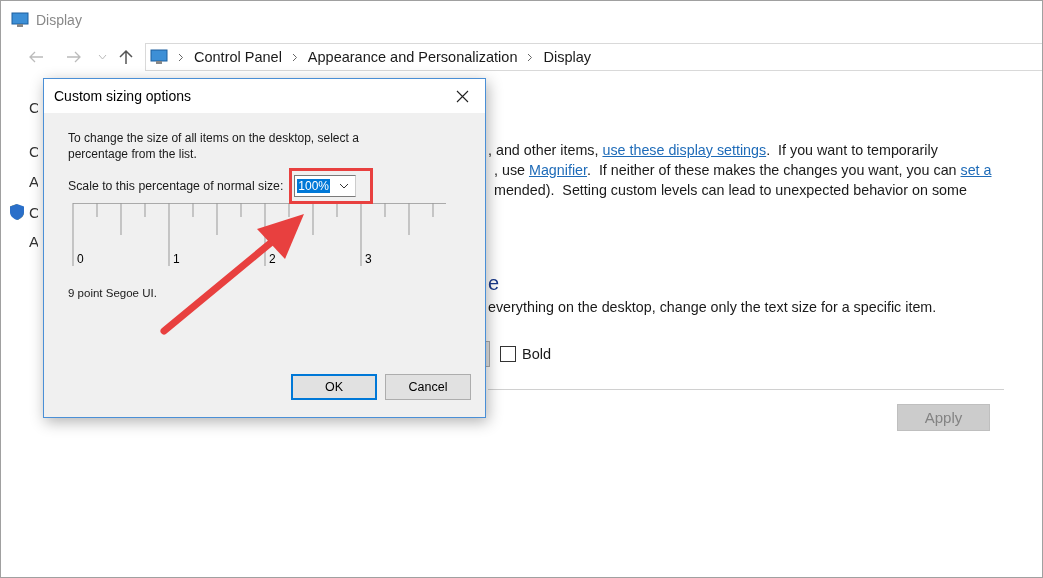  Describe the element at coordinates (743, 170) in the screenshot. I see `paragraph-line: , use Magnifier. If neither of these makes the changes you want, you can set a` at that location.